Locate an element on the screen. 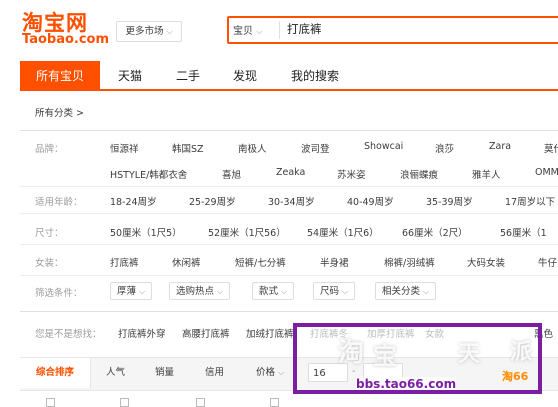  sort-sales: 销量 is located at coordinates (164, 373).